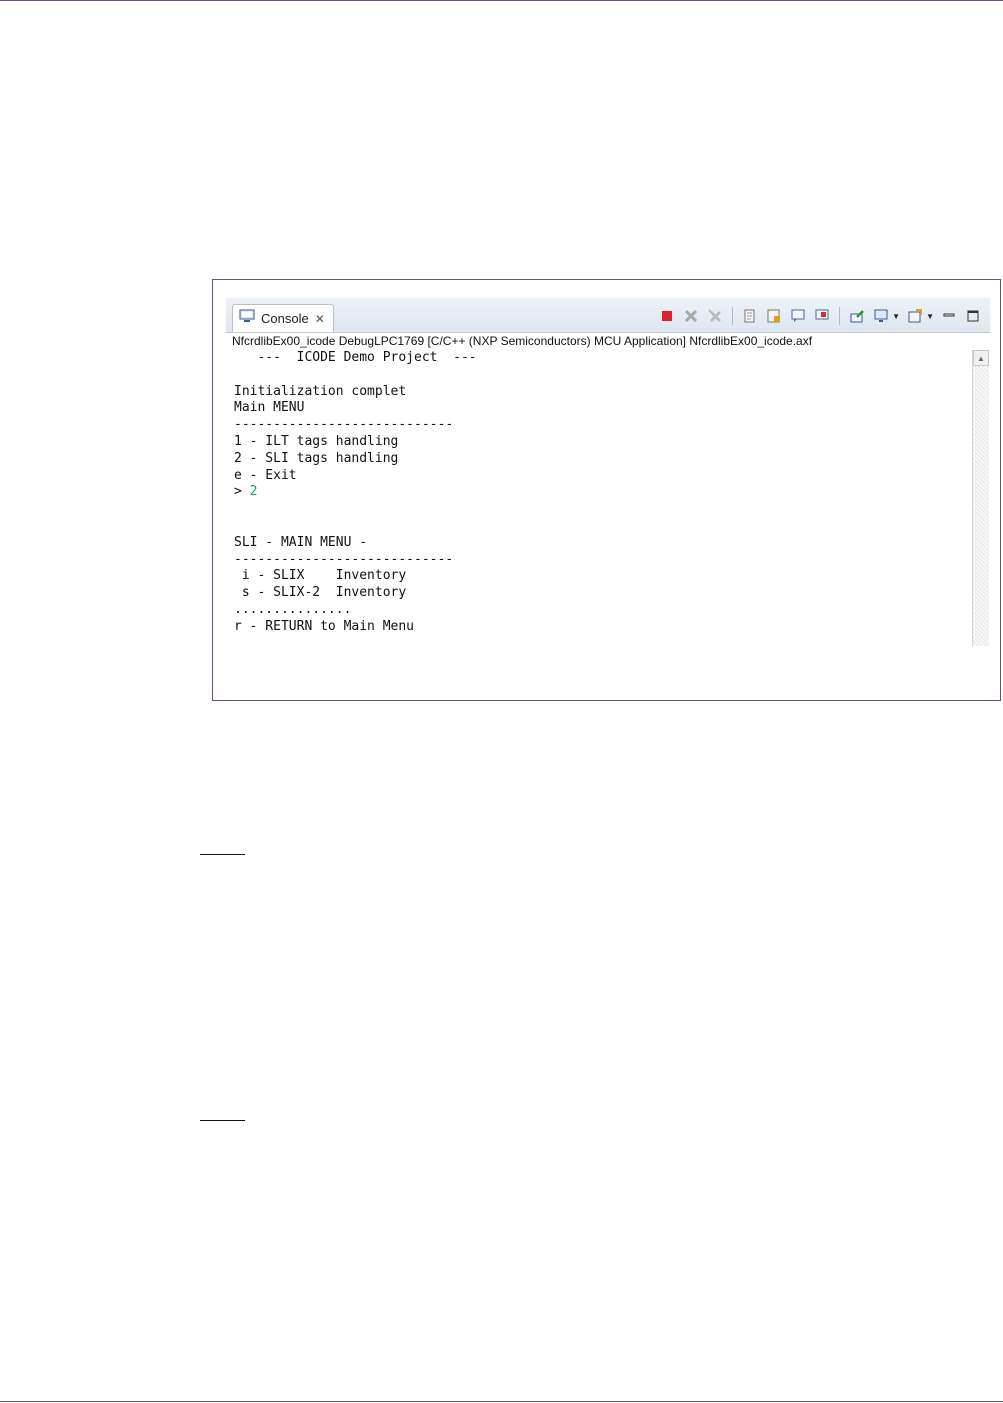 This screenshot has width=1003, height=1403. What do you see at coordinates (667, 316) in the screenshot?
I see `terminate-icon` at bounding box center [667, 316].